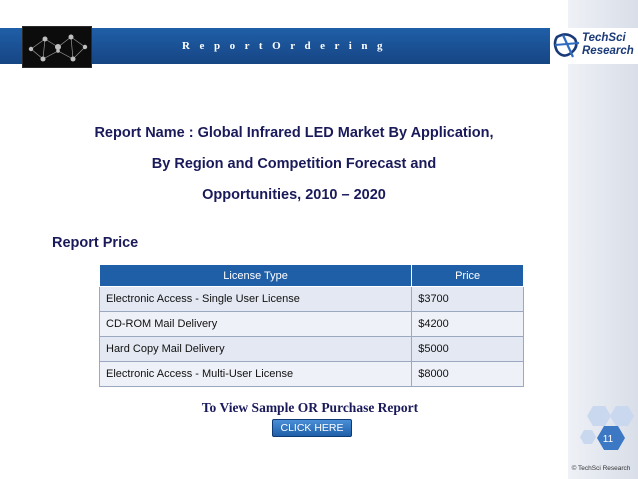  Describe the element at coordinates (294, 195) in the screenshot. I see `report-name-line-3: Opportunities, 2010 – 2020` at that location.